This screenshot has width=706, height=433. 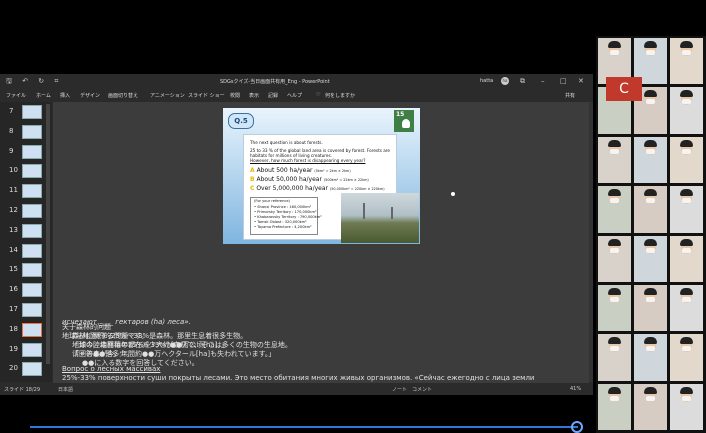 What do you see at coordinates (123, 95) in the screenshot?
I see `tab-transitions: 画面切り替え` at bounding box center [123, 95].